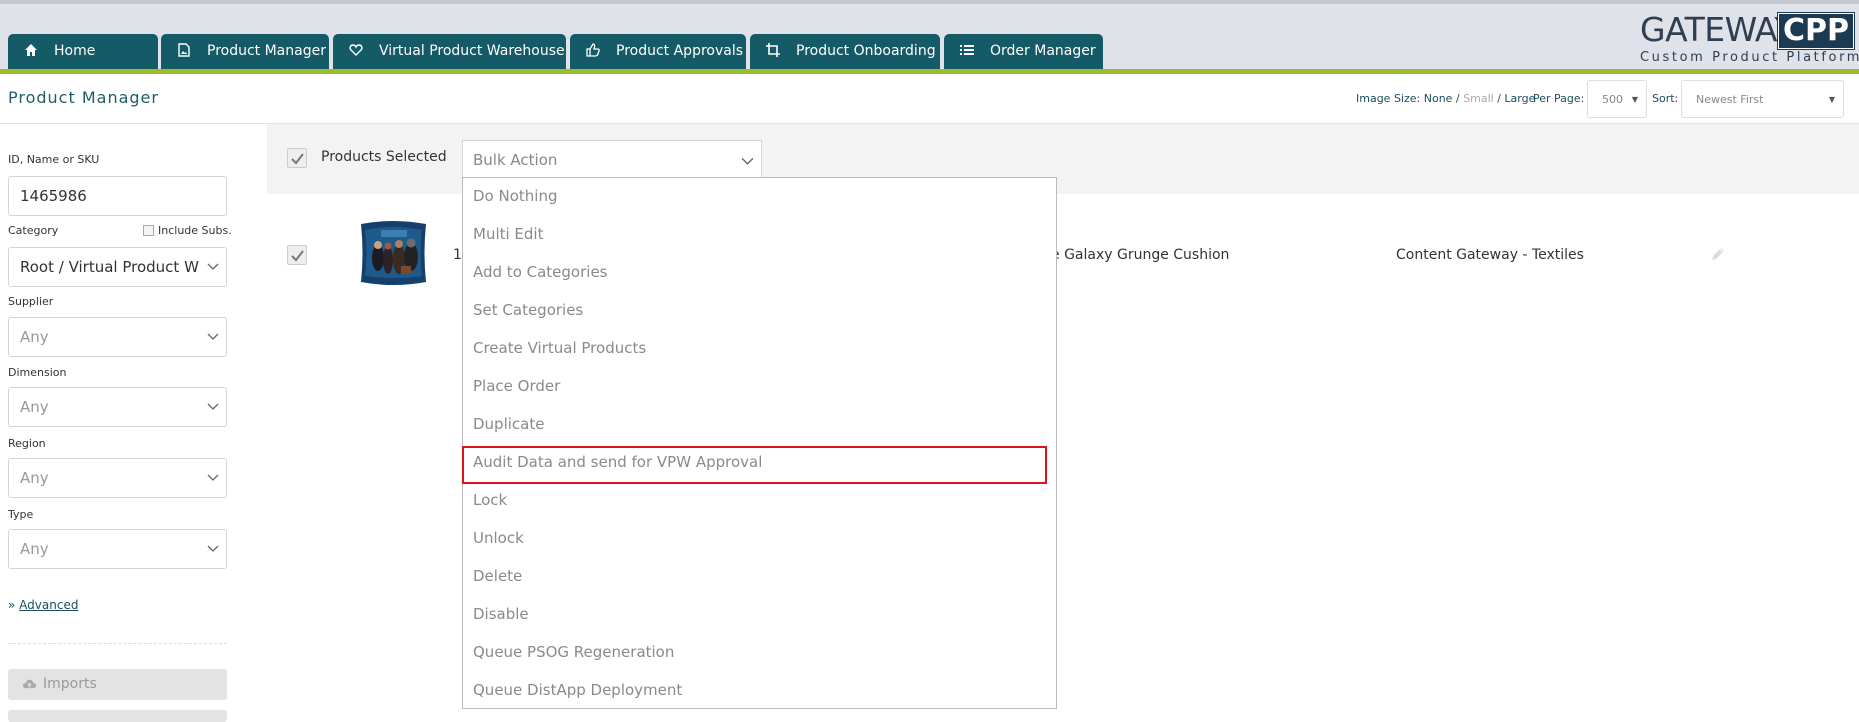 The height and width of the screenshot is (722, 1859). What do you see at coordinates (357, 46) in the screenshot?
I see `heart-icon` at bounding box center [357, 46].